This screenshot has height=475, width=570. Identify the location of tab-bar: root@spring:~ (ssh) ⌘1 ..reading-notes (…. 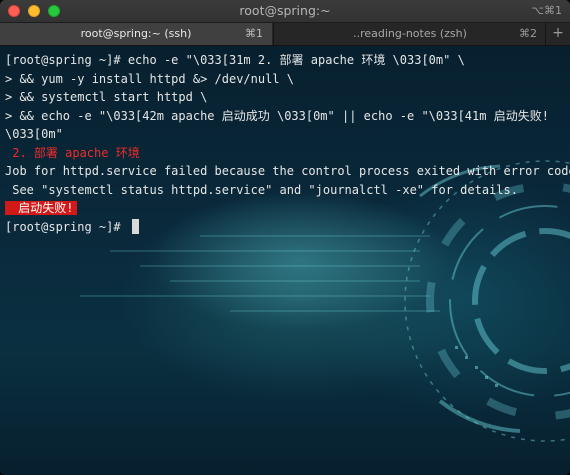
(285, 34).